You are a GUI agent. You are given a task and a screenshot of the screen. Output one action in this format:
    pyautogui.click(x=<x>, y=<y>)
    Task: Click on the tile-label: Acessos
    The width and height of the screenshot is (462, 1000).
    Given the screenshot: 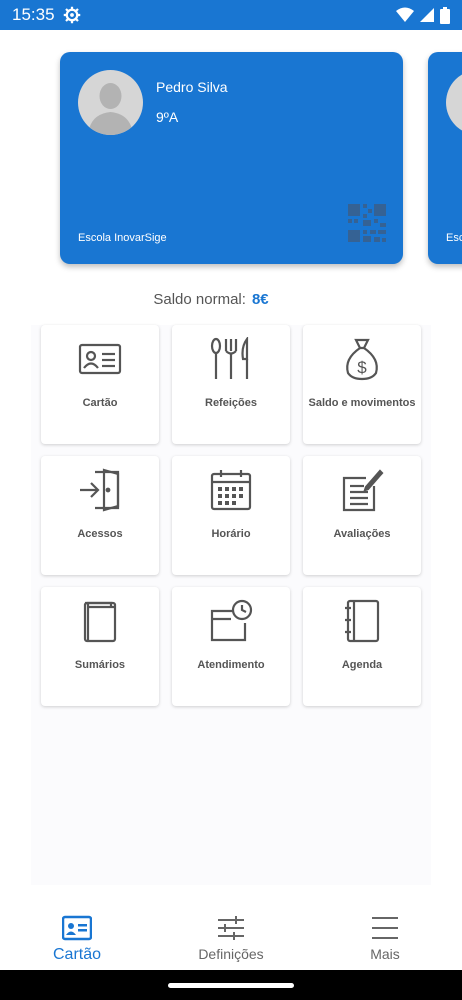 What is the action you would take?
    pyautogui.click(x=100, y=534)
    